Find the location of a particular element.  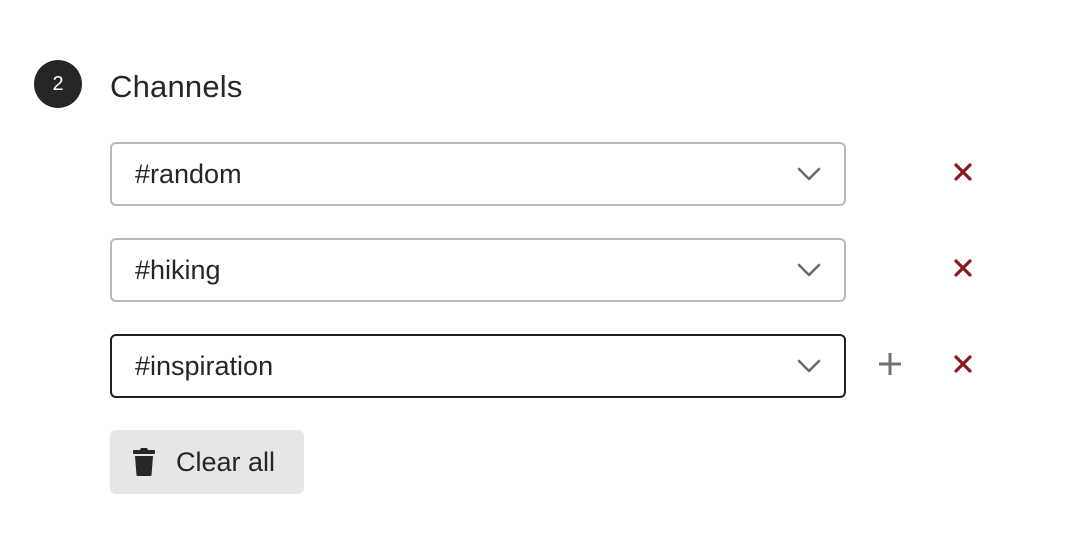

channel-select-value: #inspiration is located at coordinates (204, 365).